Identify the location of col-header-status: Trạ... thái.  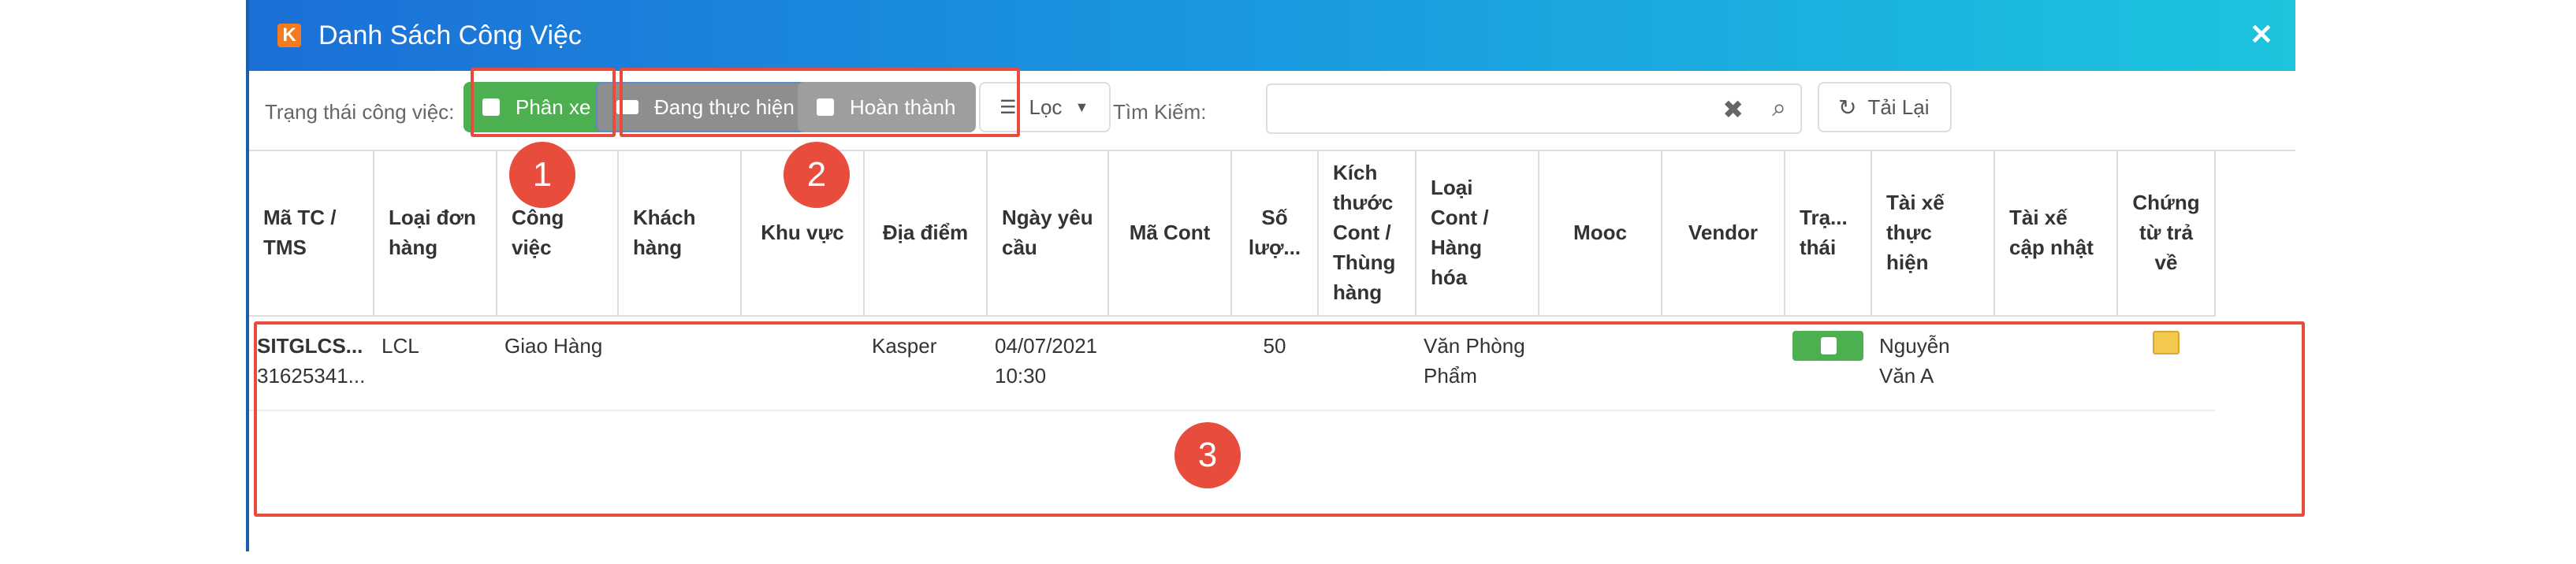
(1828, 233).